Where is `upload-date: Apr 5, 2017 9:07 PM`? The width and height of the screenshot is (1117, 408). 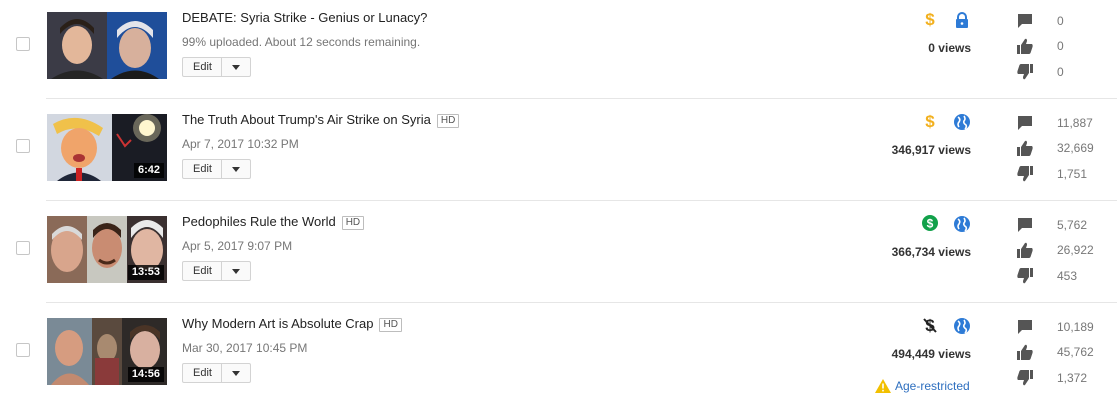 upload-date: Apr 5, 2017 9:07 PM is located at coordinates (237, 246).